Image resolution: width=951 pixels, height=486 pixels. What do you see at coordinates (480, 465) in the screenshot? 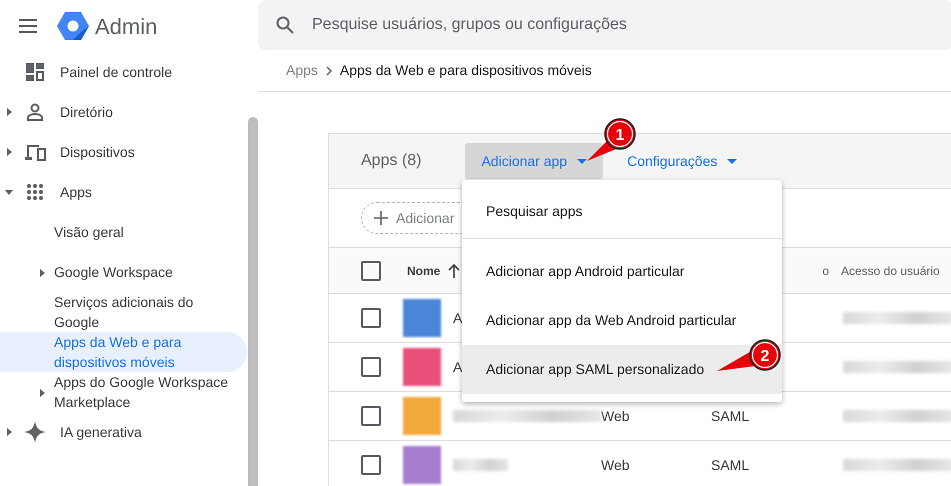
I see `redacted-text` at bounding box center [480, 465].